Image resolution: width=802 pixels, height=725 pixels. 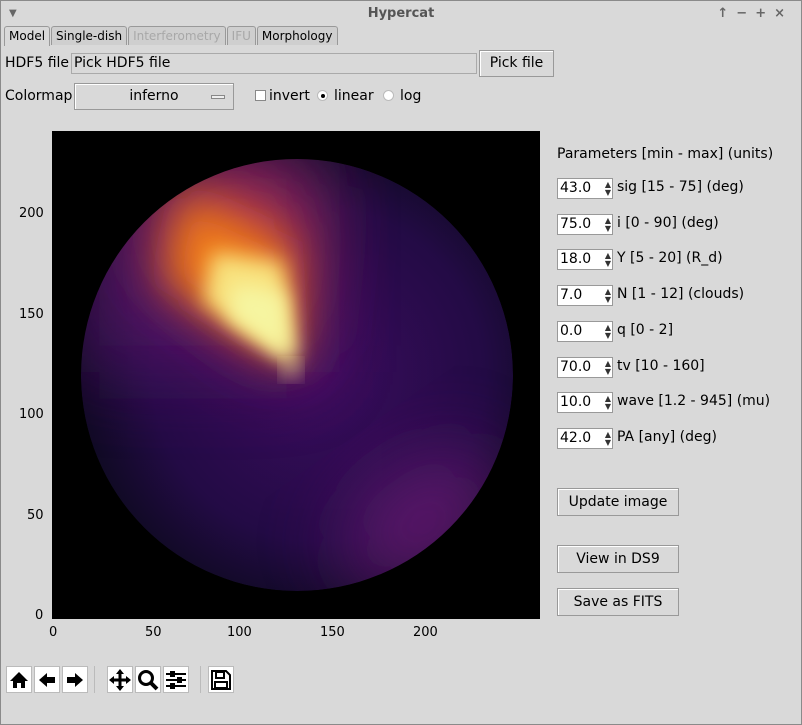 I want to click on title-bar: ▼ Hypercat ↑−+×, so click(x=401, y=13).